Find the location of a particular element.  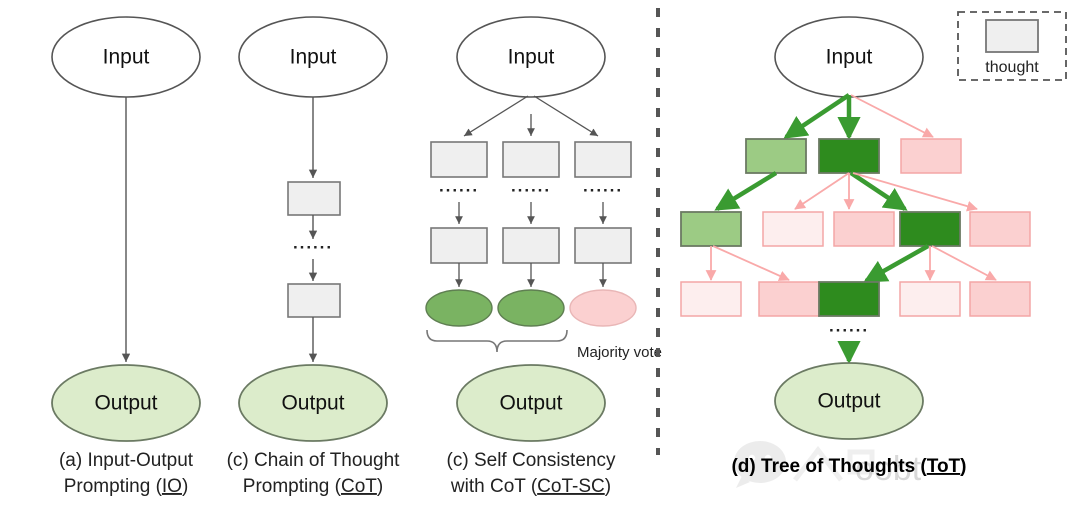

cotsc-caption-abbr: CoT-SC is located at coordinates (571, 486).